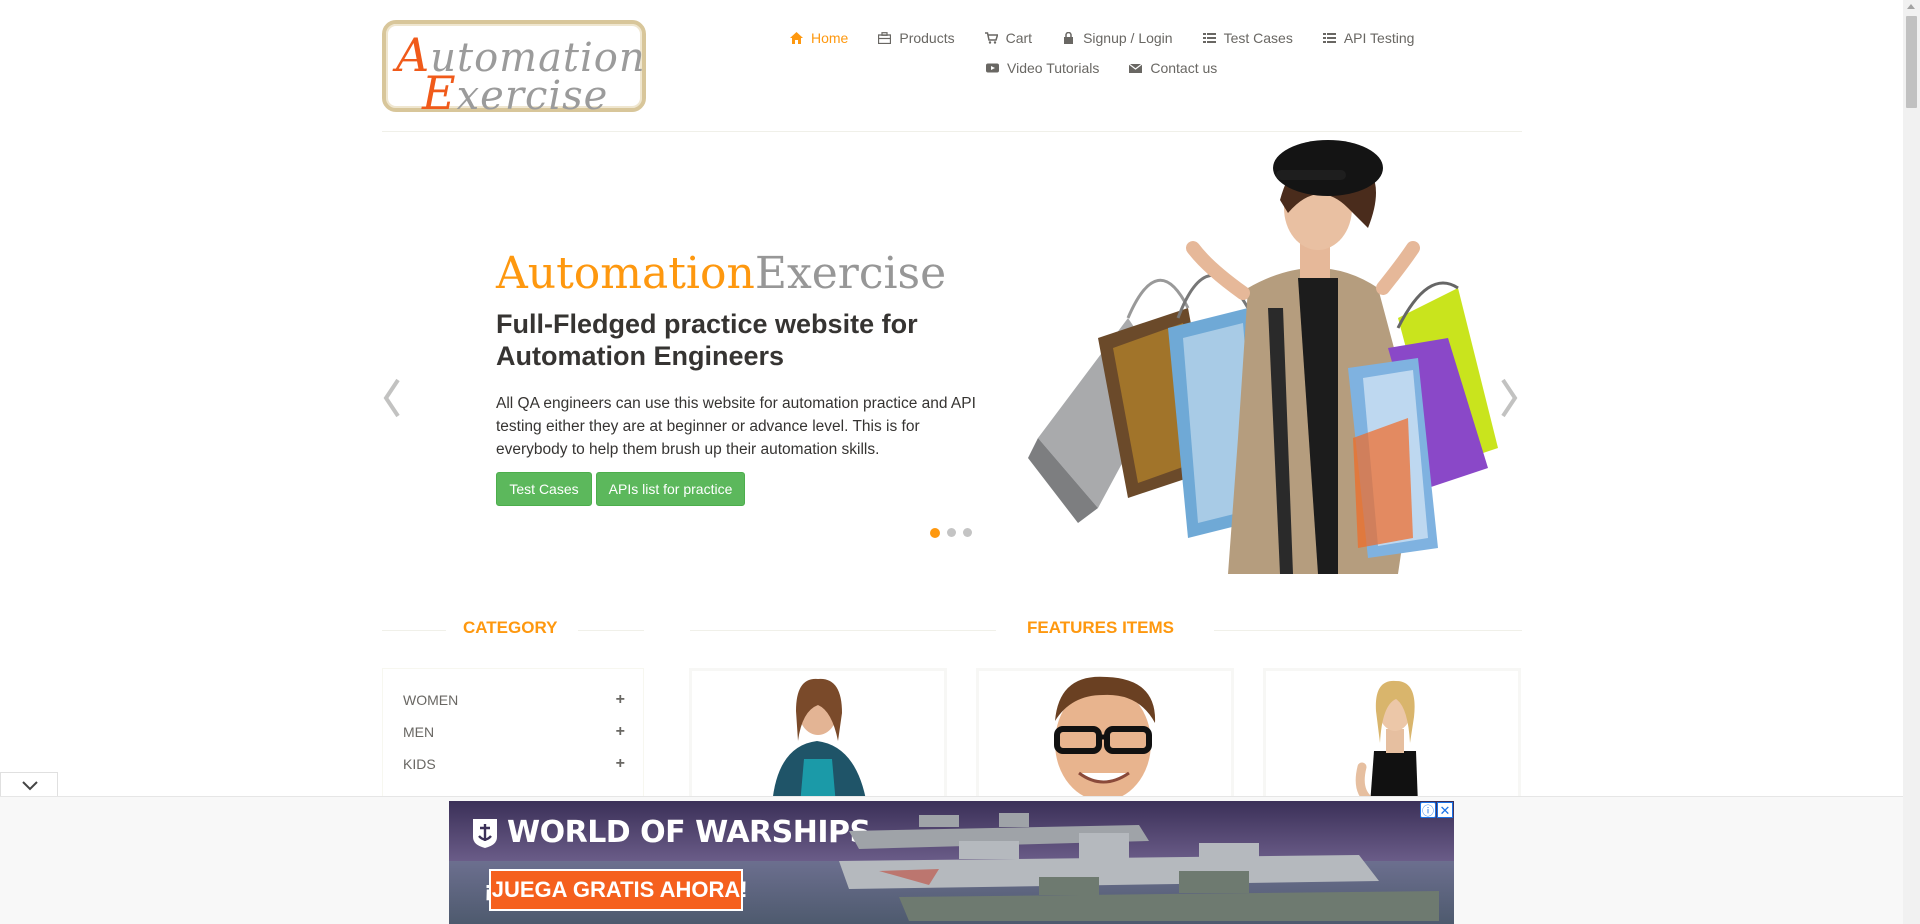 Image resolution: width=1920 pixels, height=924 pixels. Describe the element at coordinates (1911, 6) in the screenshot. I see `scroll-up-arrow-icon` at that location.